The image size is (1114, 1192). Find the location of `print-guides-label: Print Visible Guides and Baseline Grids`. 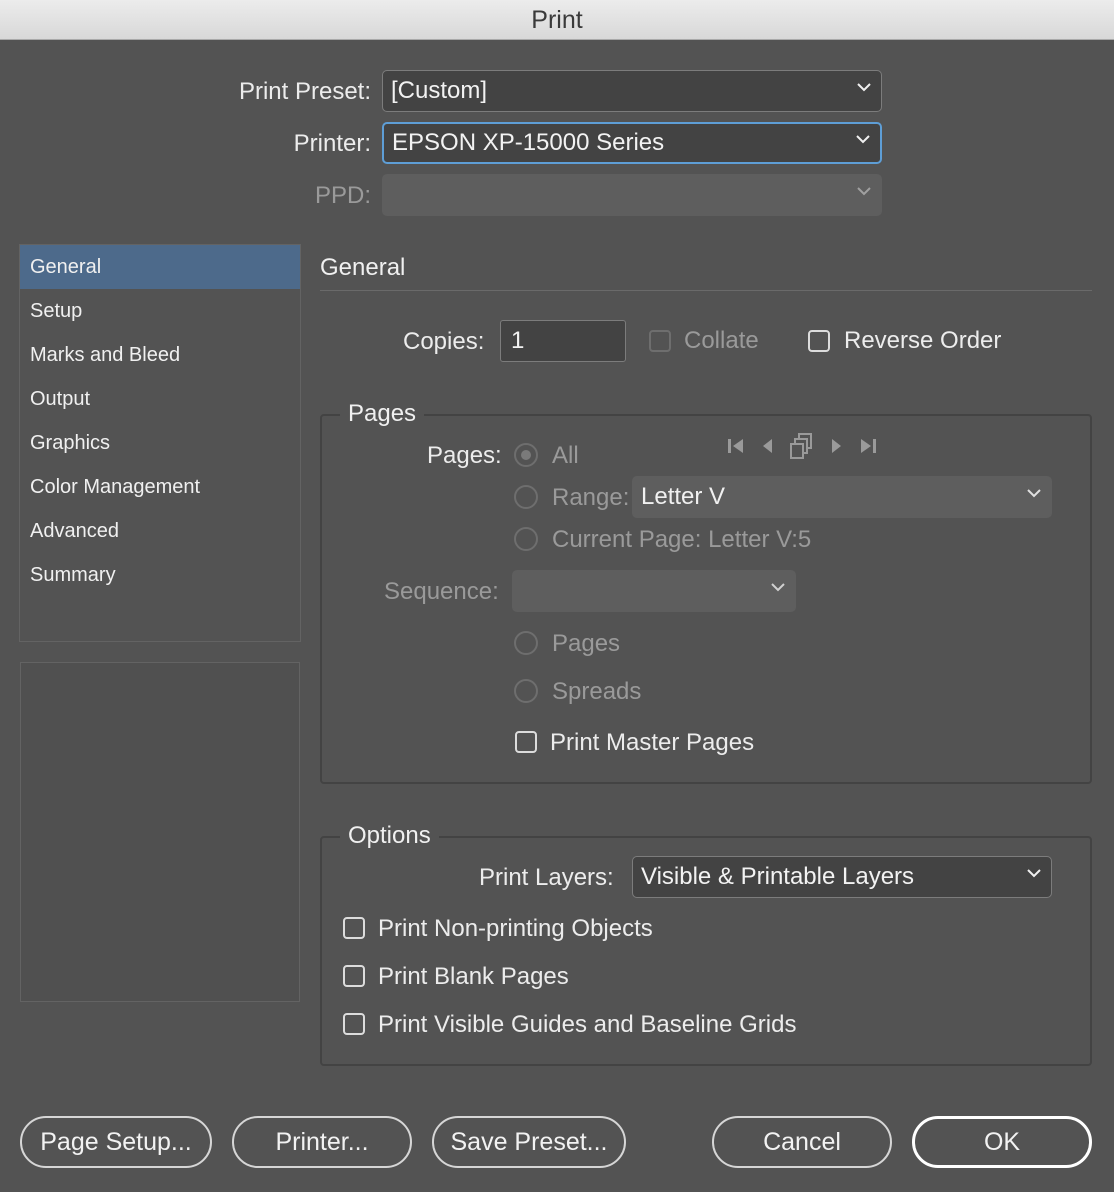

print-guides-label: Print Visible Guides and Baseline Grids is located at coordinates (587, 1024).